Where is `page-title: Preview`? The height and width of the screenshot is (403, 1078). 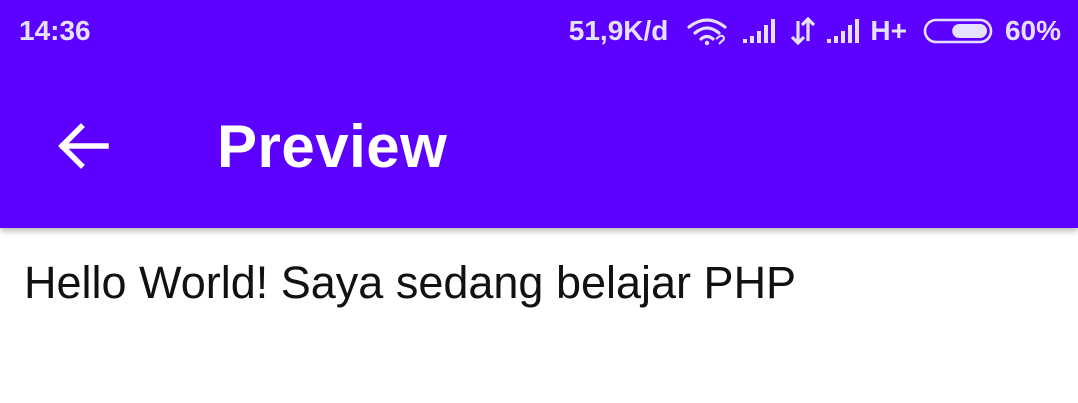
page-title: Preview is located at coordinates (332, 146).